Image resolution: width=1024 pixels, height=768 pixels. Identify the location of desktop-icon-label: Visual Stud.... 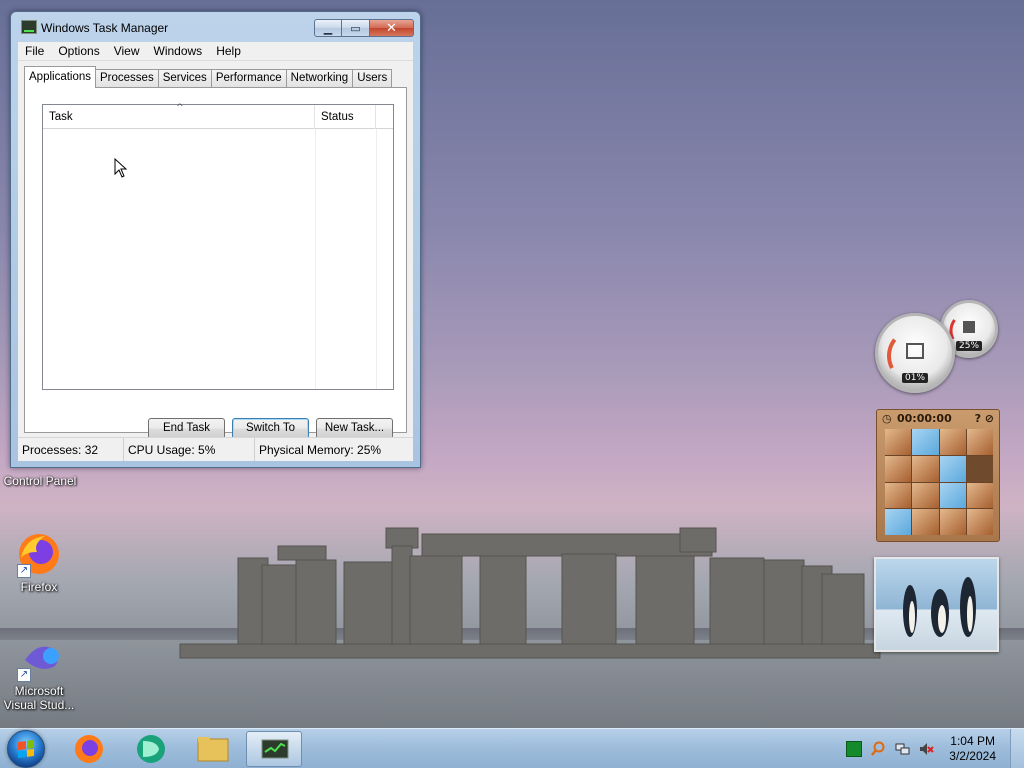
(39, 705).